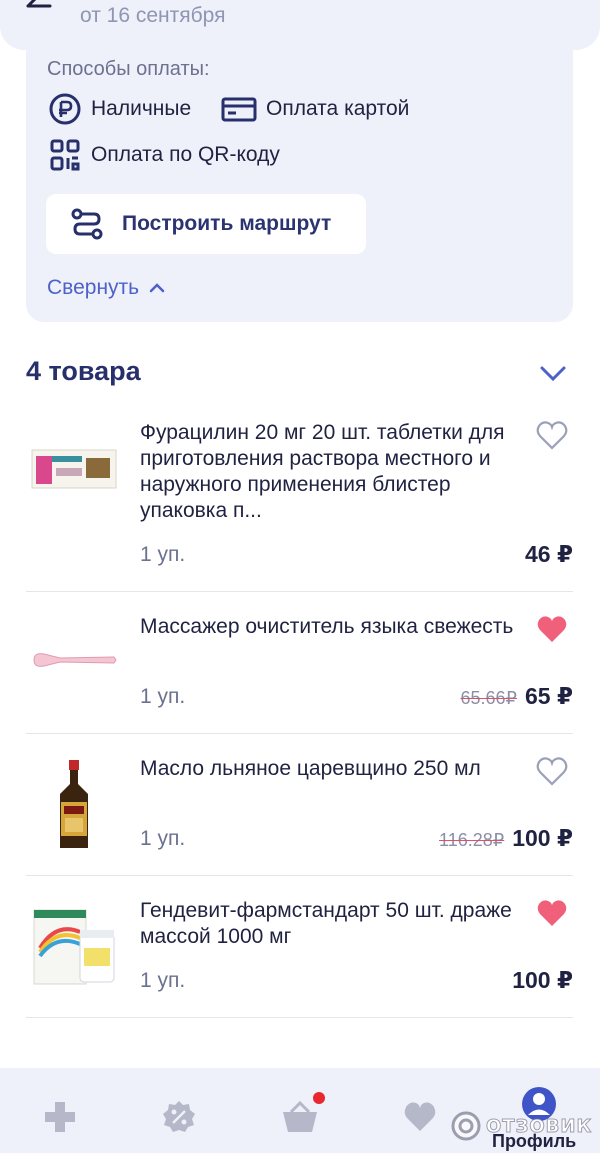  I want to click on items-count-title: 4 товара, so click(83, 371).